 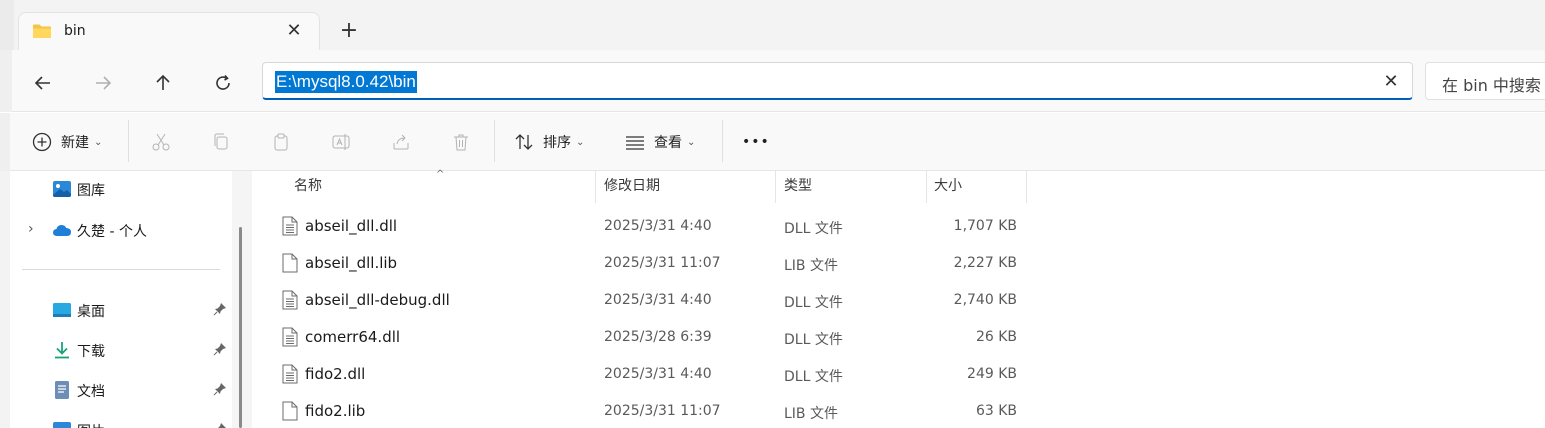 I want to click on copy-button, so click(x=221, y=142).